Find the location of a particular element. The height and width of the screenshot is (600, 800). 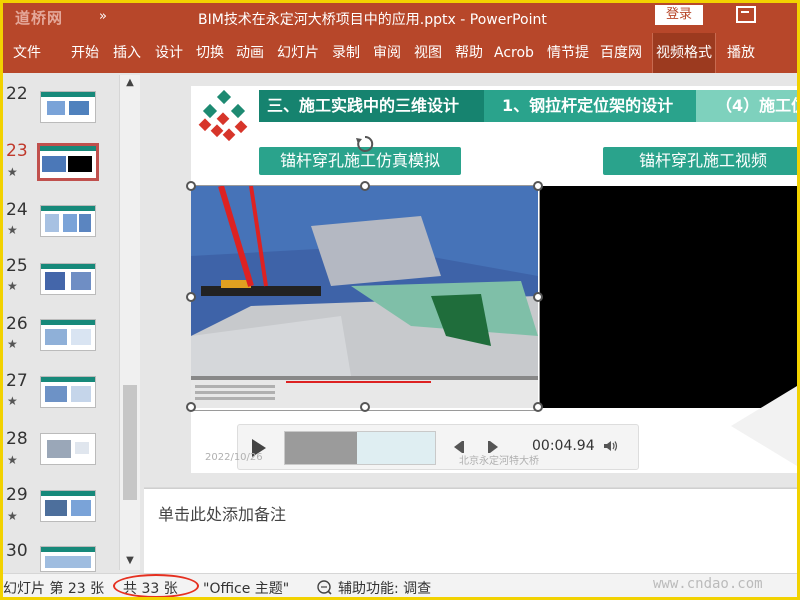

slide-position: 幻灯片 第 23 张 is located at coordinates (54, 589).